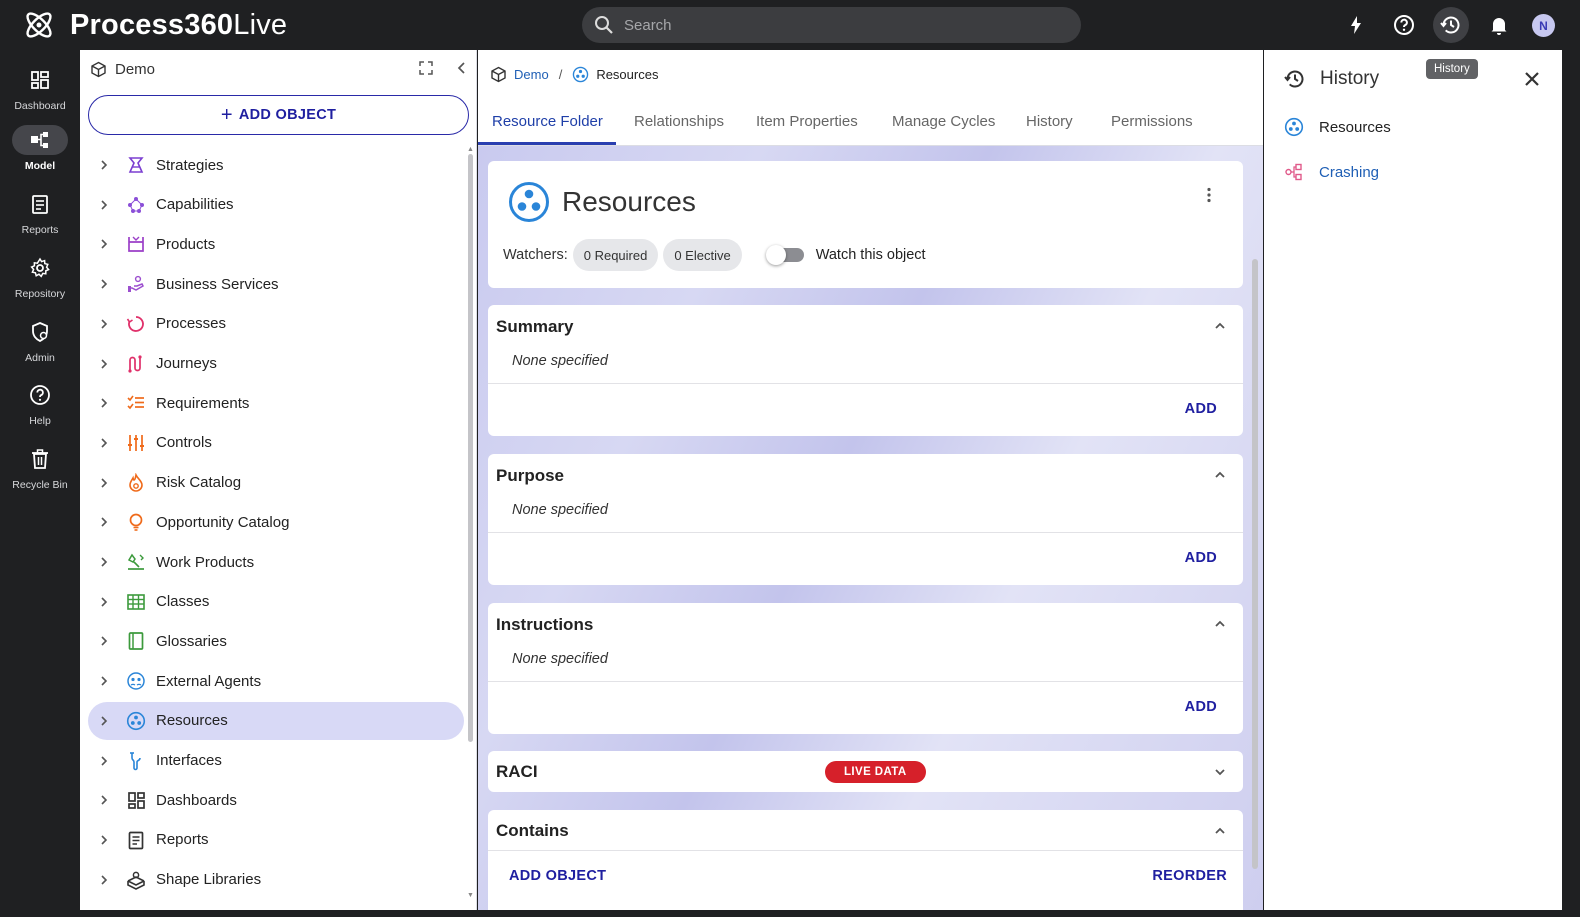 The height and width of the screenshot is (917, 1580). I want to click on tree-item-business-services: Business Services, so click(276, 284).